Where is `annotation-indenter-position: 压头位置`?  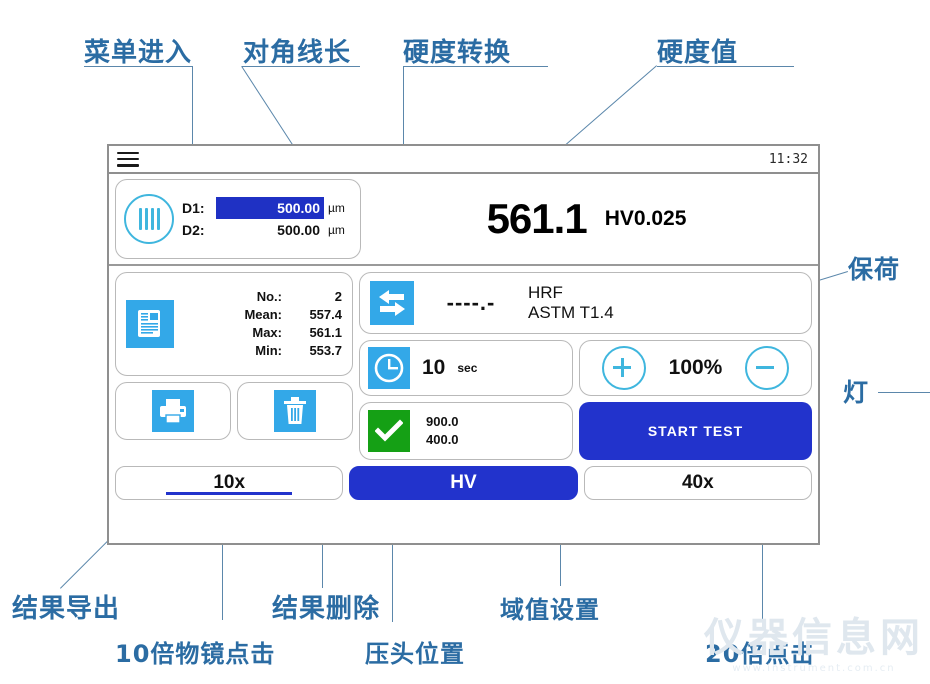
annotation-indenter-position: 压头位置 is located at coordinates (415, 654).